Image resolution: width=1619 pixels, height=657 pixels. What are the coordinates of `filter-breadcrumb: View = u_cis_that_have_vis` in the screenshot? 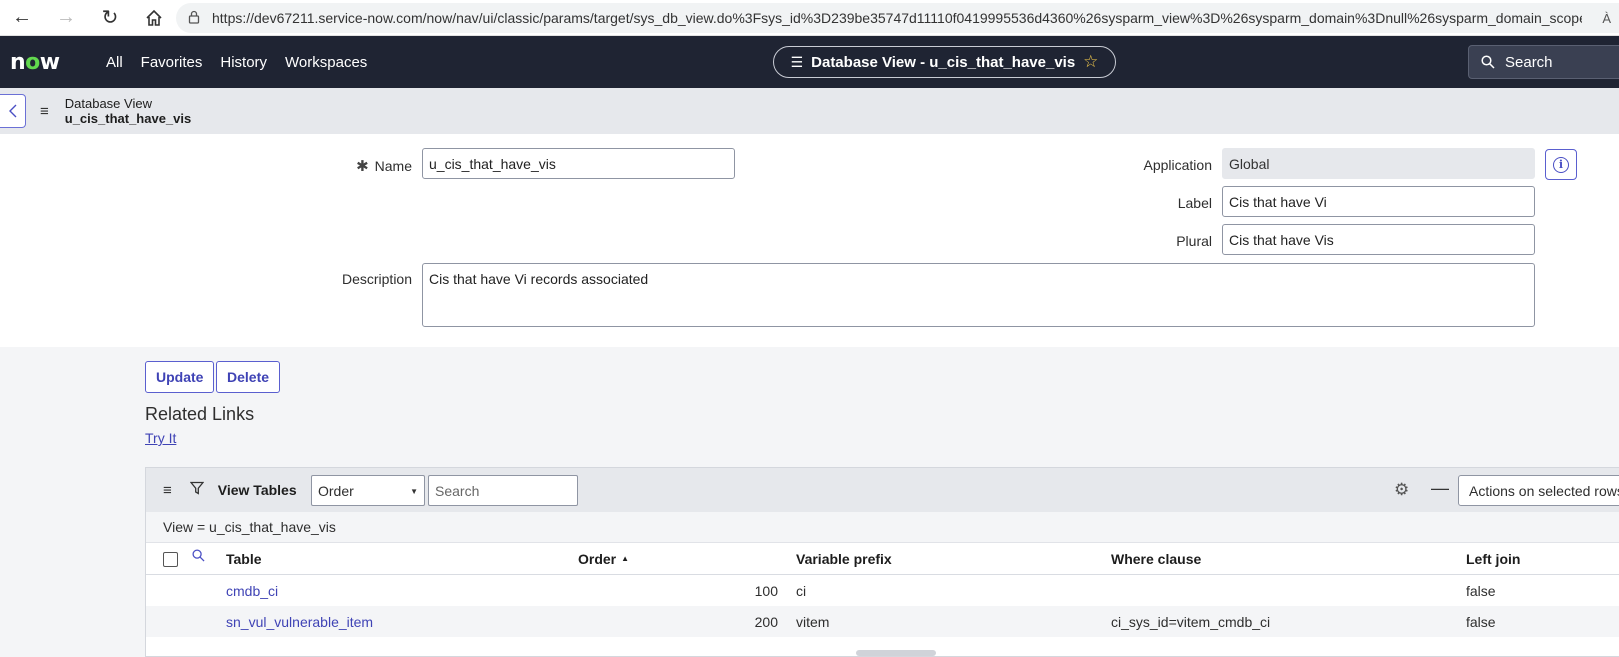 It's located at (882, 527).